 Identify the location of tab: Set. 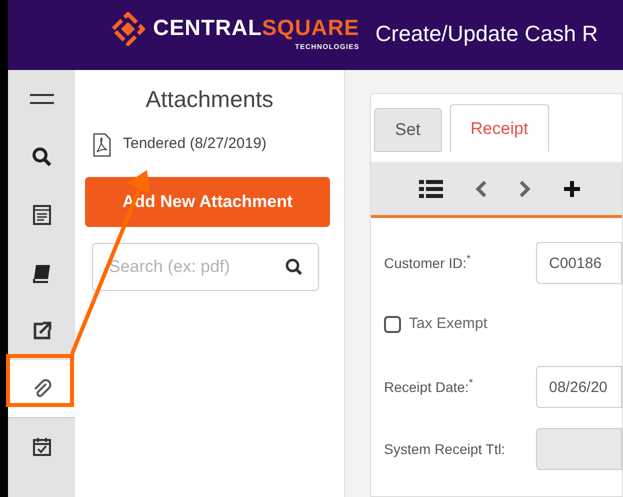
(408, 130).